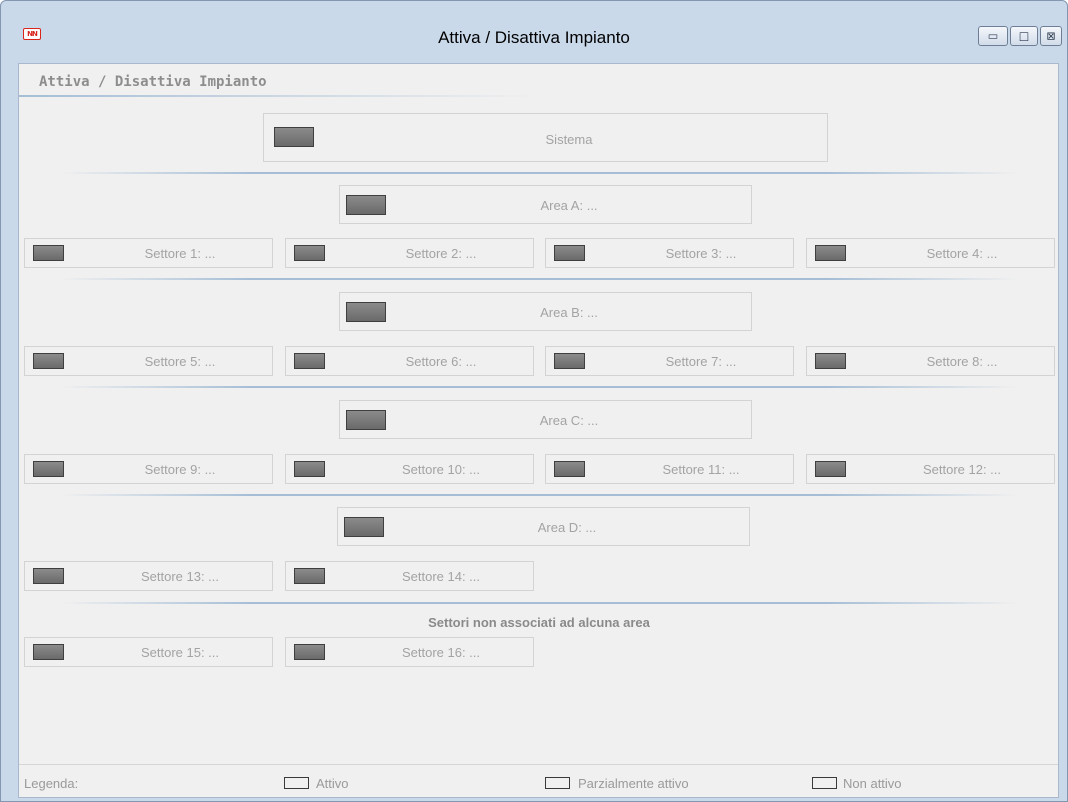 The image size is (1068, 802). I want to click on parziale-swatch-icon, so click(557, 783).